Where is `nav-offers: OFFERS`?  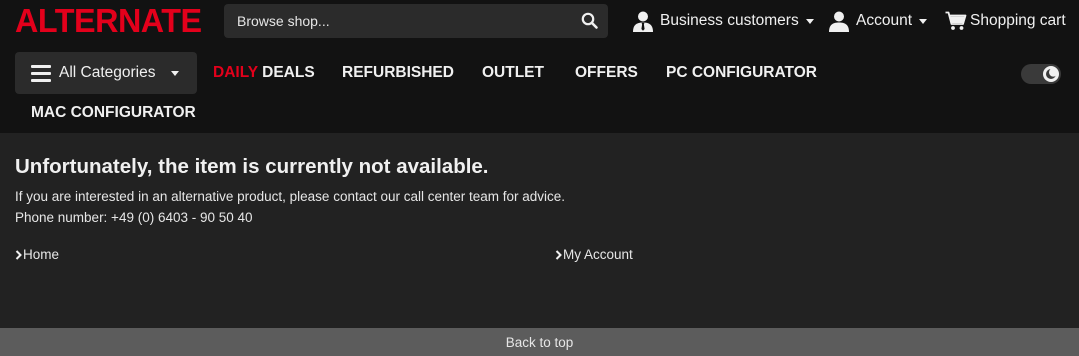
nav-offers: OFFERS is located at coordinates (606, 73).